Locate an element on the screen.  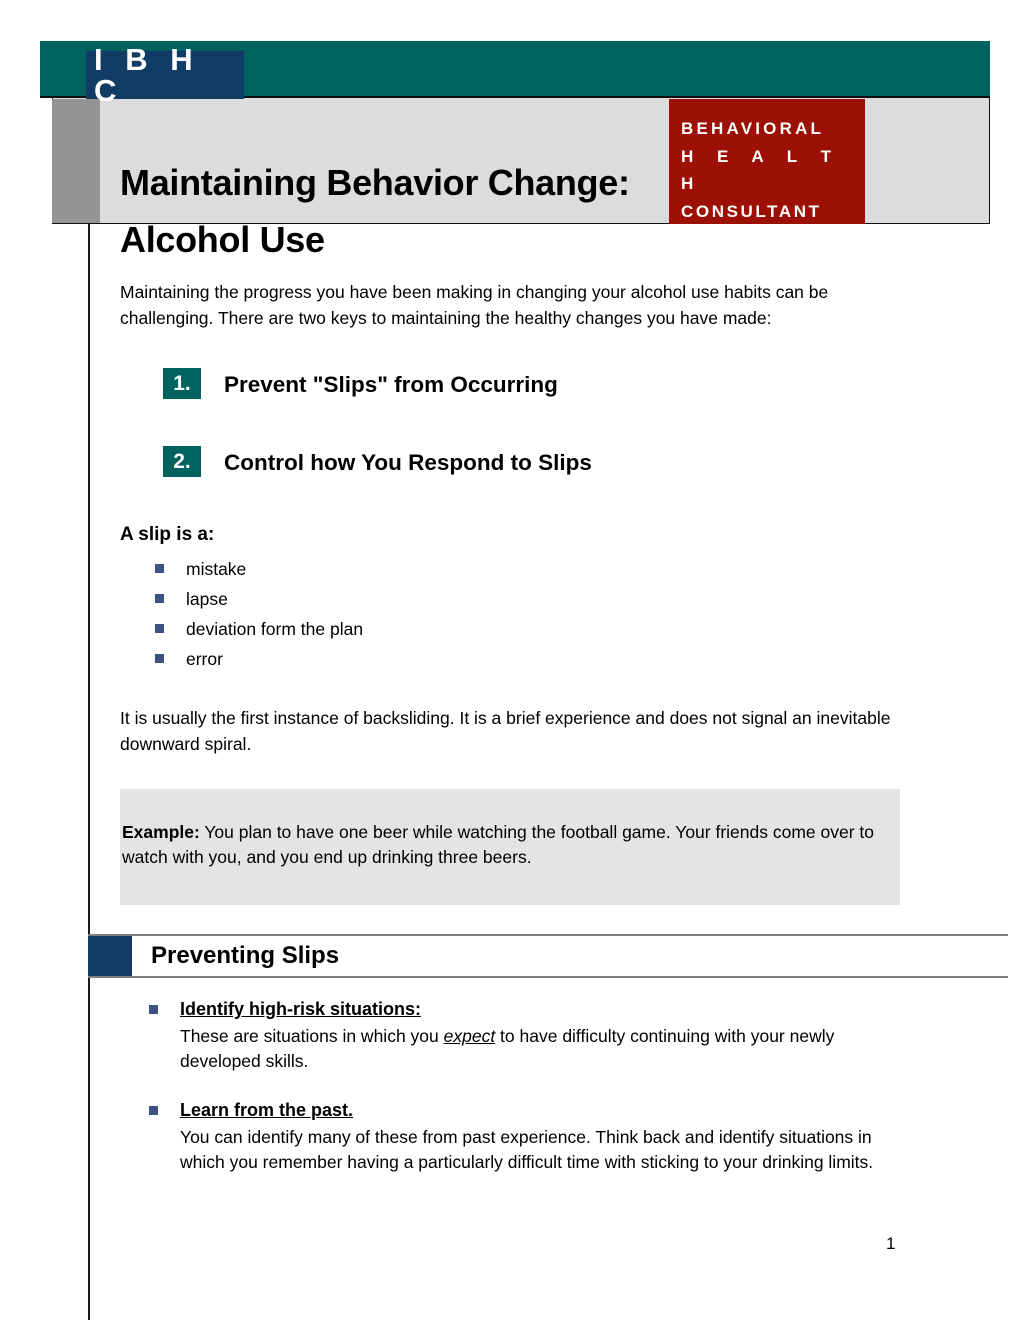
left-vertical-rule is located at coordinates (89, 709).